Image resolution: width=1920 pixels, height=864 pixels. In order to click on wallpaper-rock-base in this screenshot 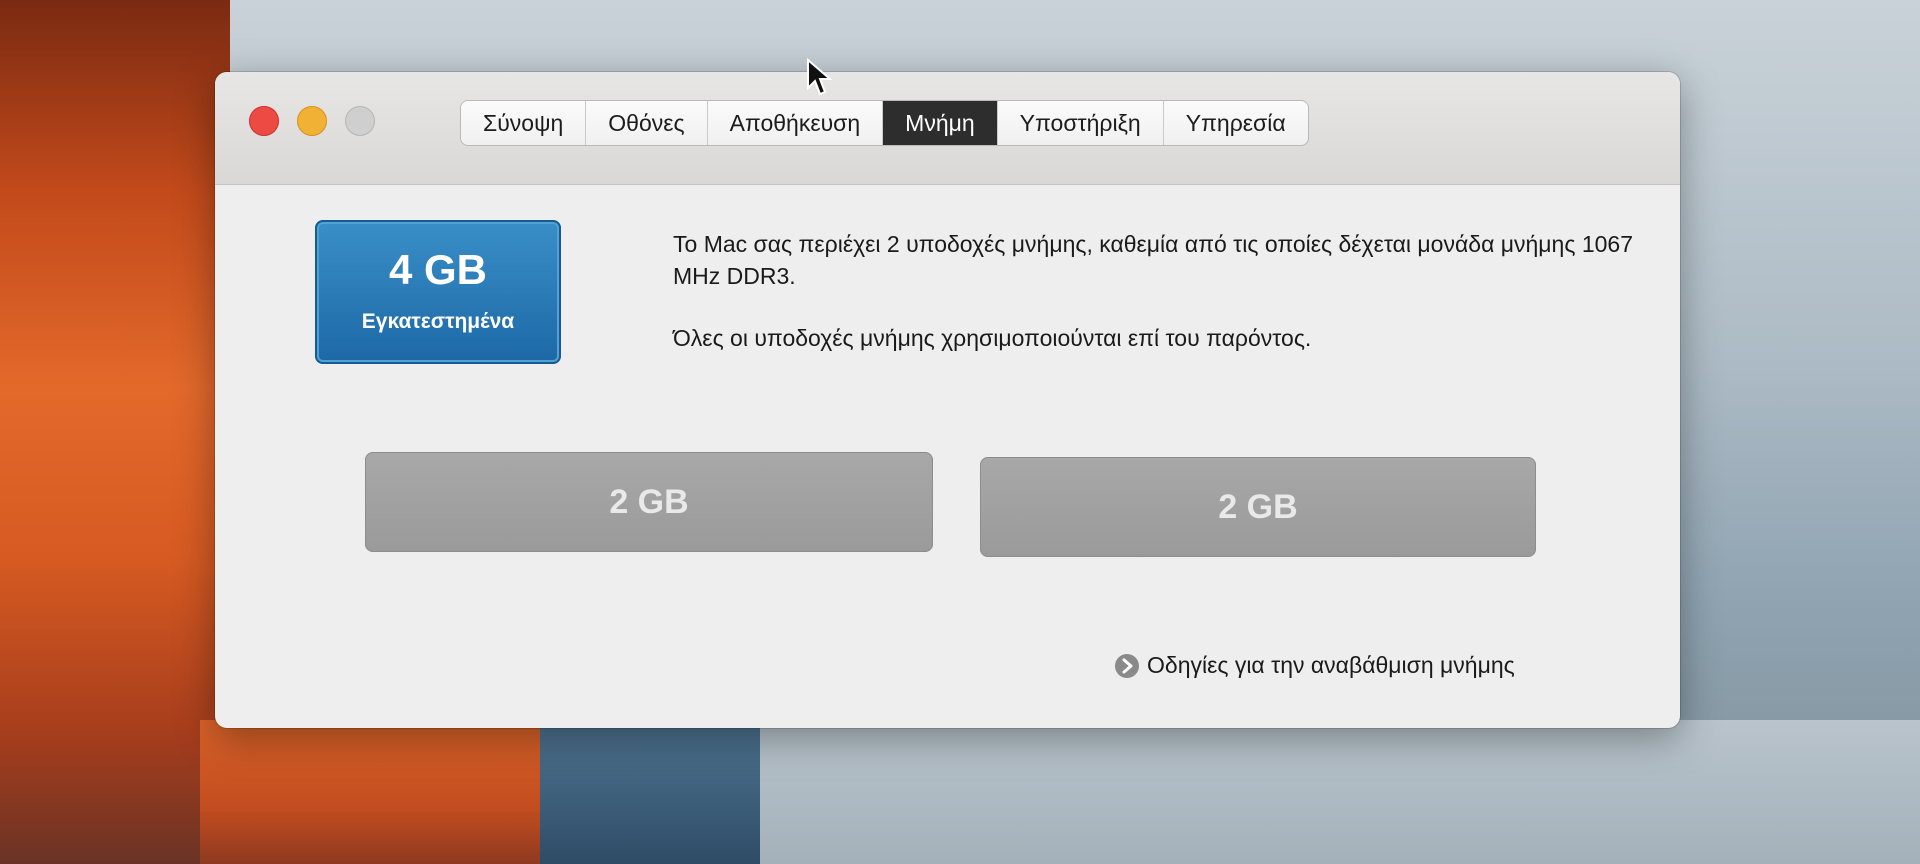, I will do `click(380, 792)`.